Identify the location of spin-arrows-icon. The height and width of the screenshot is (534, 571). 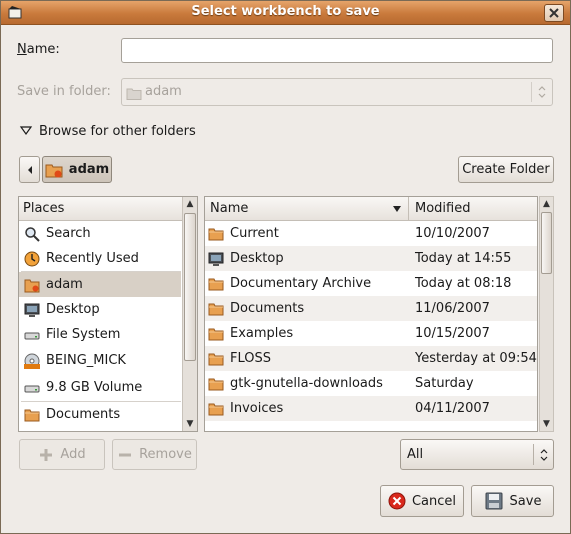
(544, 455).